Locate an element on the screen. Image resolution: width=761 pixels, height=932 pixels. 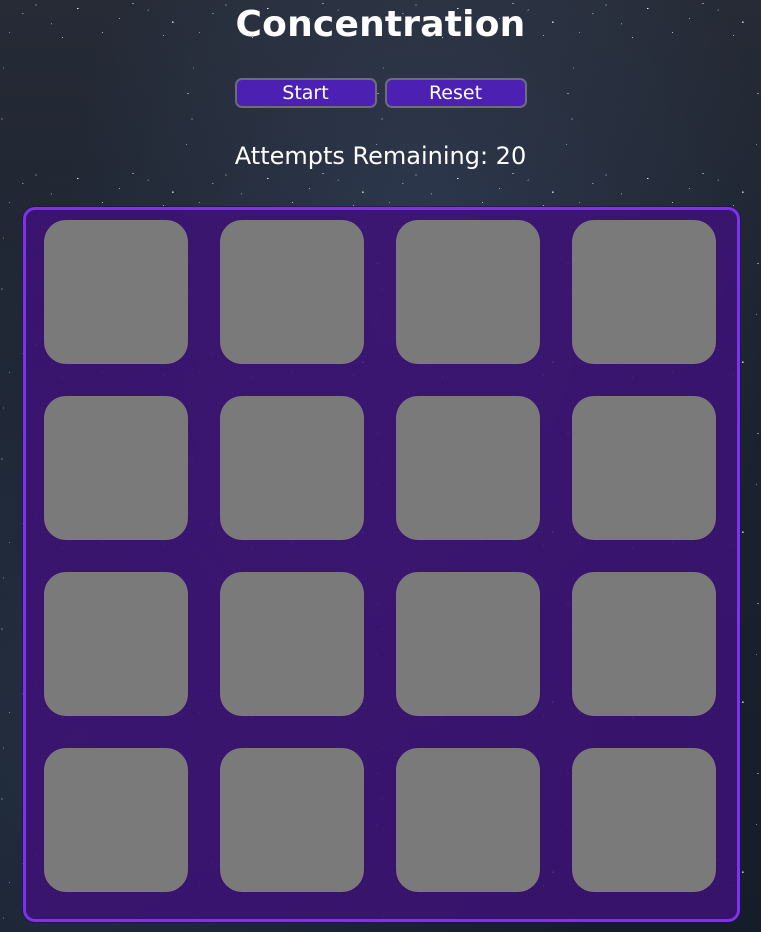
start-button: Start is located at coordinates (305, 93).